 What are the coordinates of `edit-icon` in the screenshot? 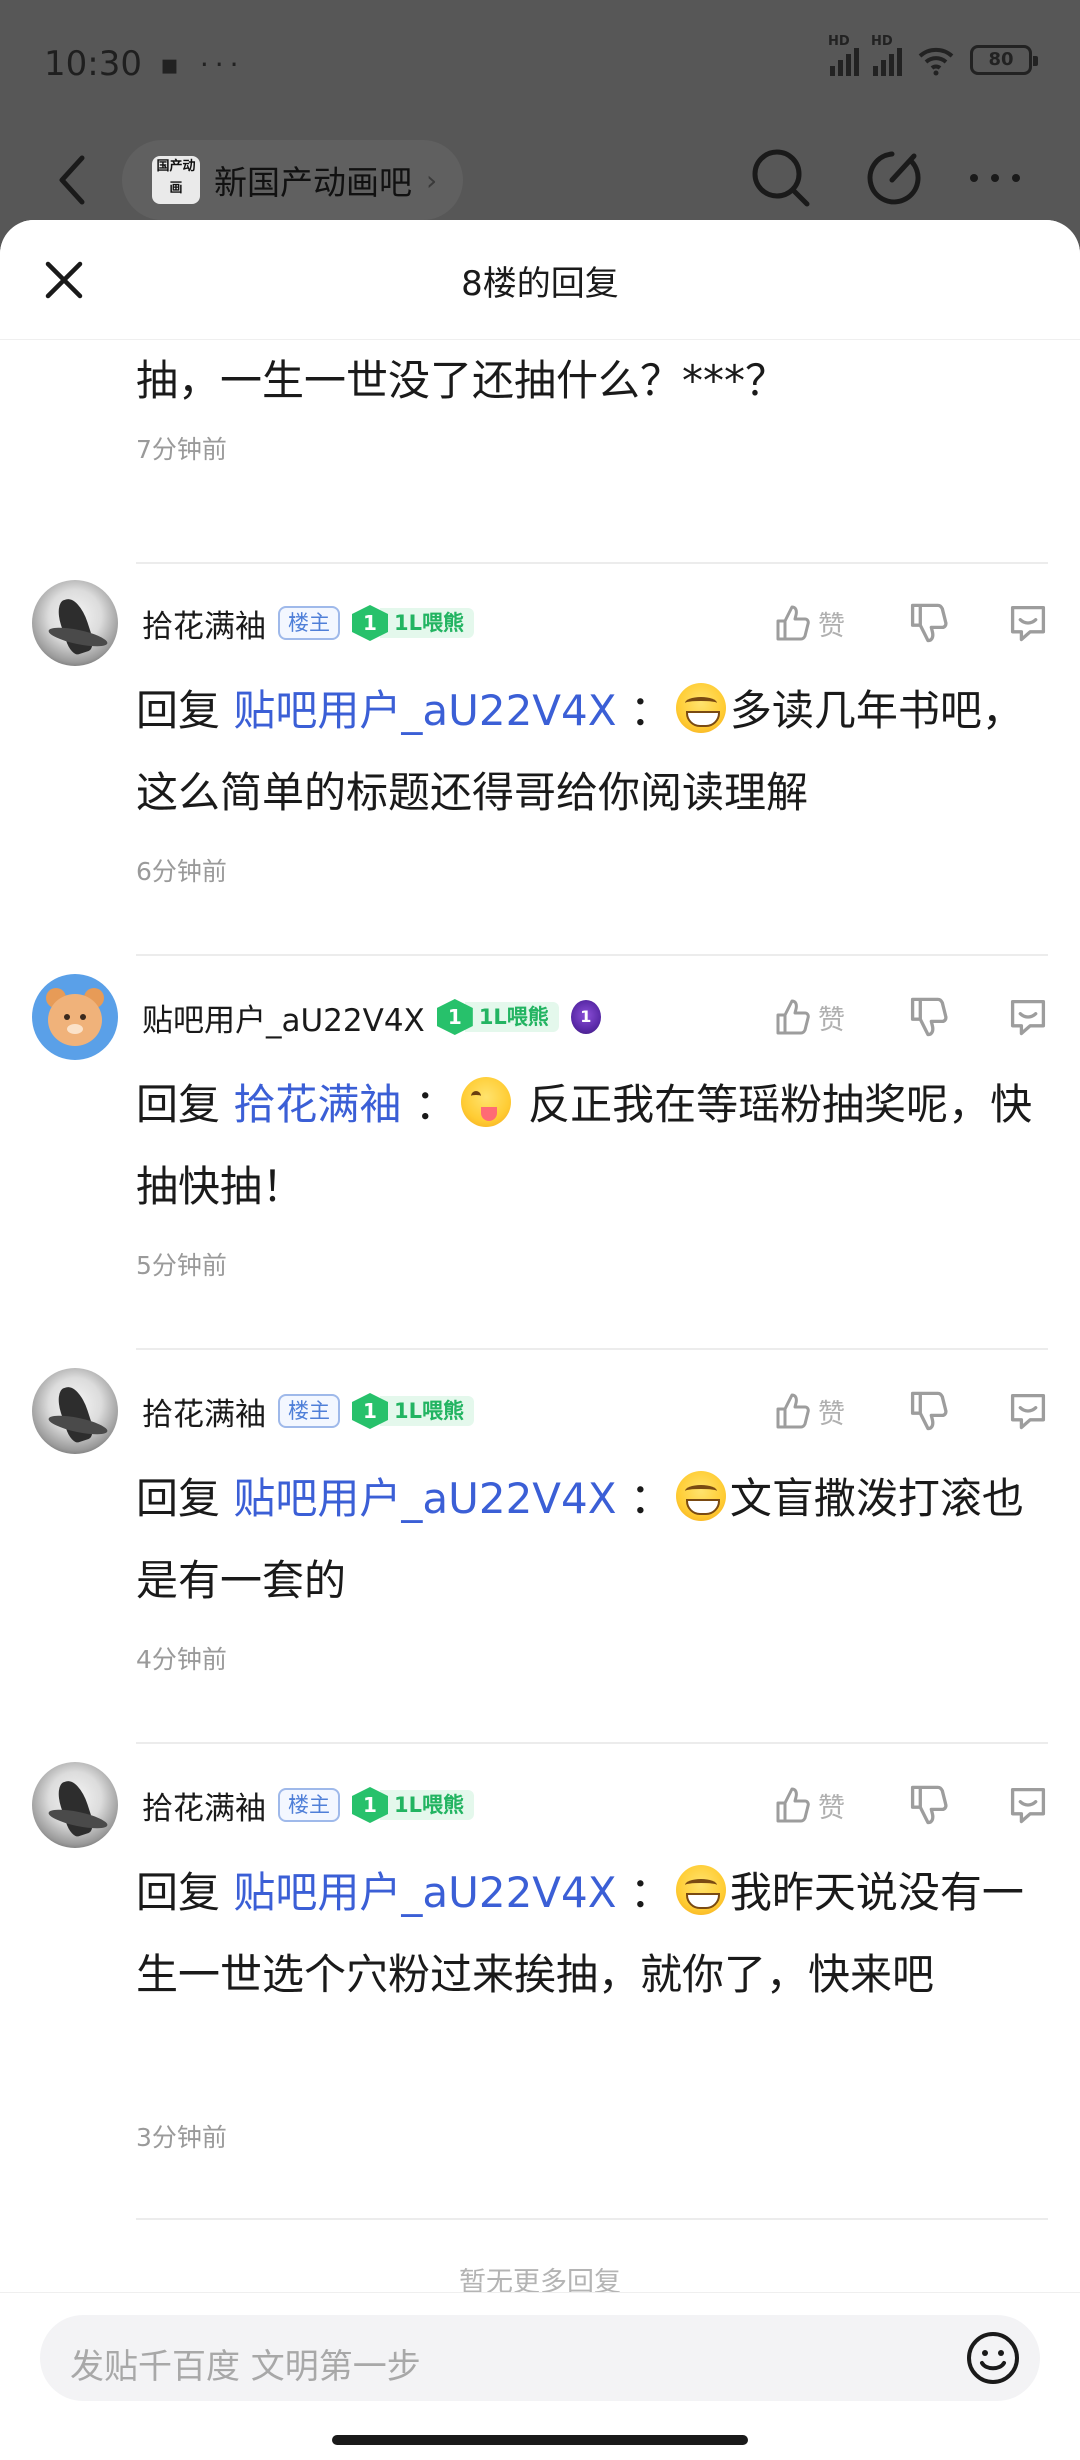 It's located at (897, 178).